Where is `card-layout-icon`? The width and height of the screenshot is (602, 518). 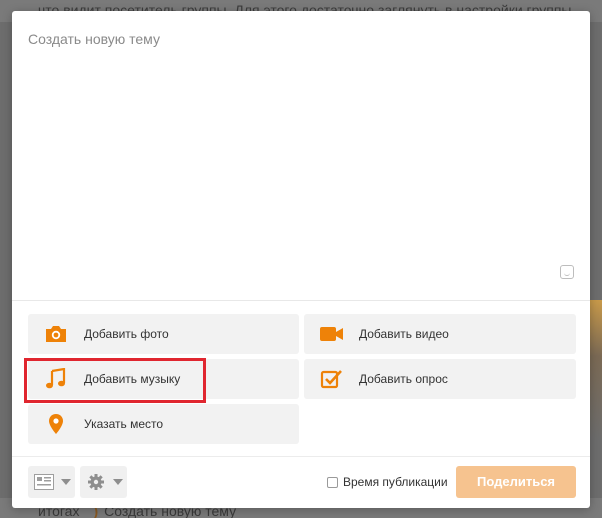
card-layout-icon is located at coordinates (44, 482).